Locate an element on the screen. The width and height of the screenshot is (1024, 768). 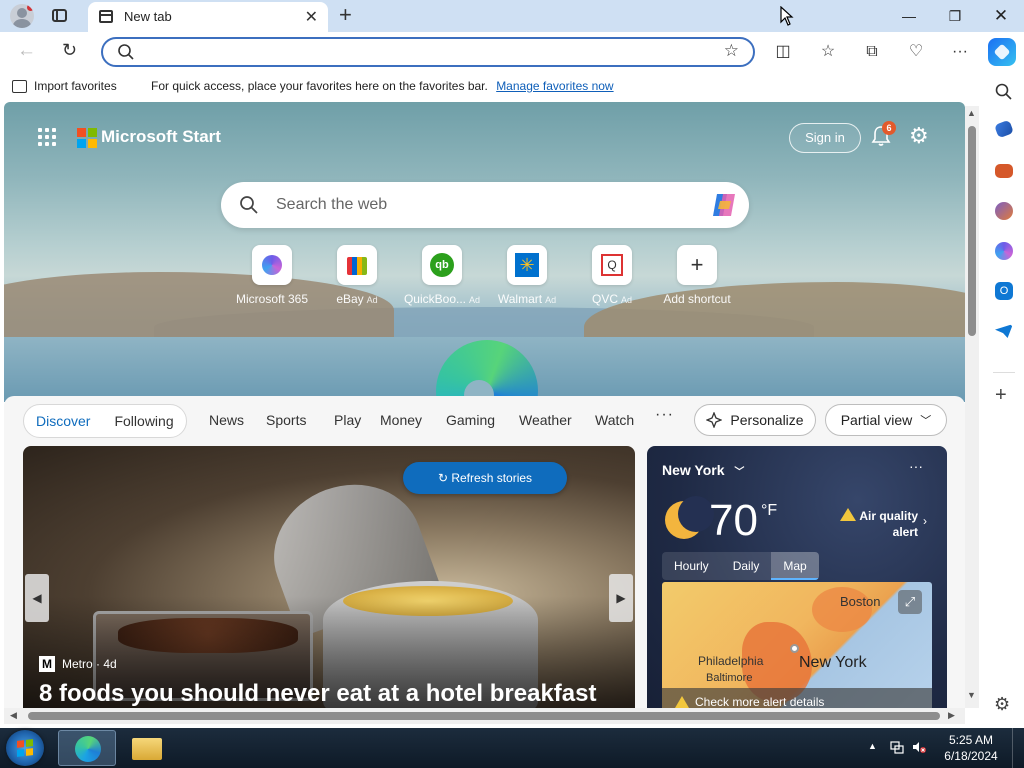
start-button is located at coordinates (25, 748).